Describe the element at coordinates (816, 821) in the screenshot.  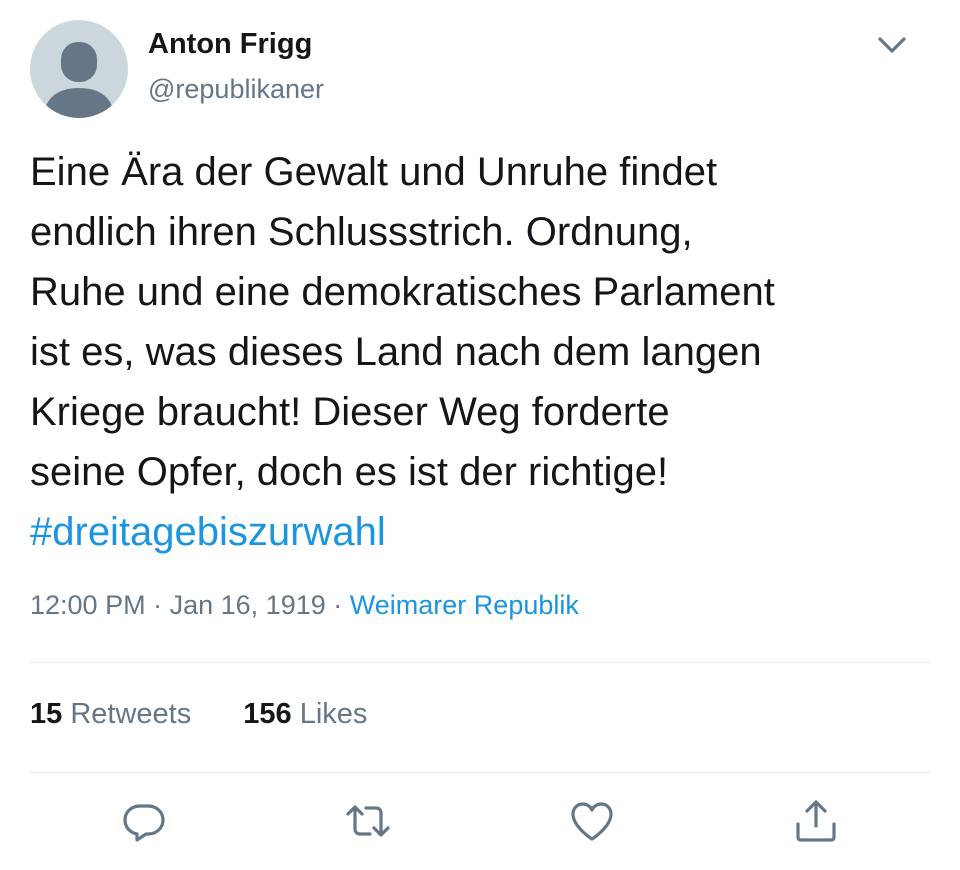
I see `share-icon` at that location.